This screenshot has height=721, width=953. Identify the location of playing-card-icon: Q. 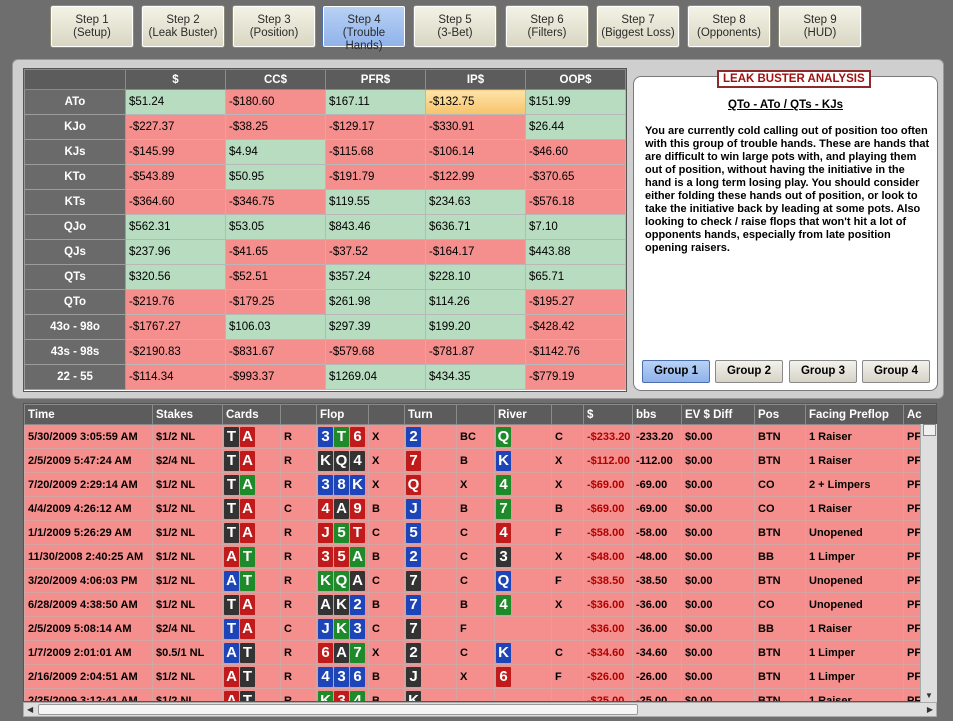
(503, 436).